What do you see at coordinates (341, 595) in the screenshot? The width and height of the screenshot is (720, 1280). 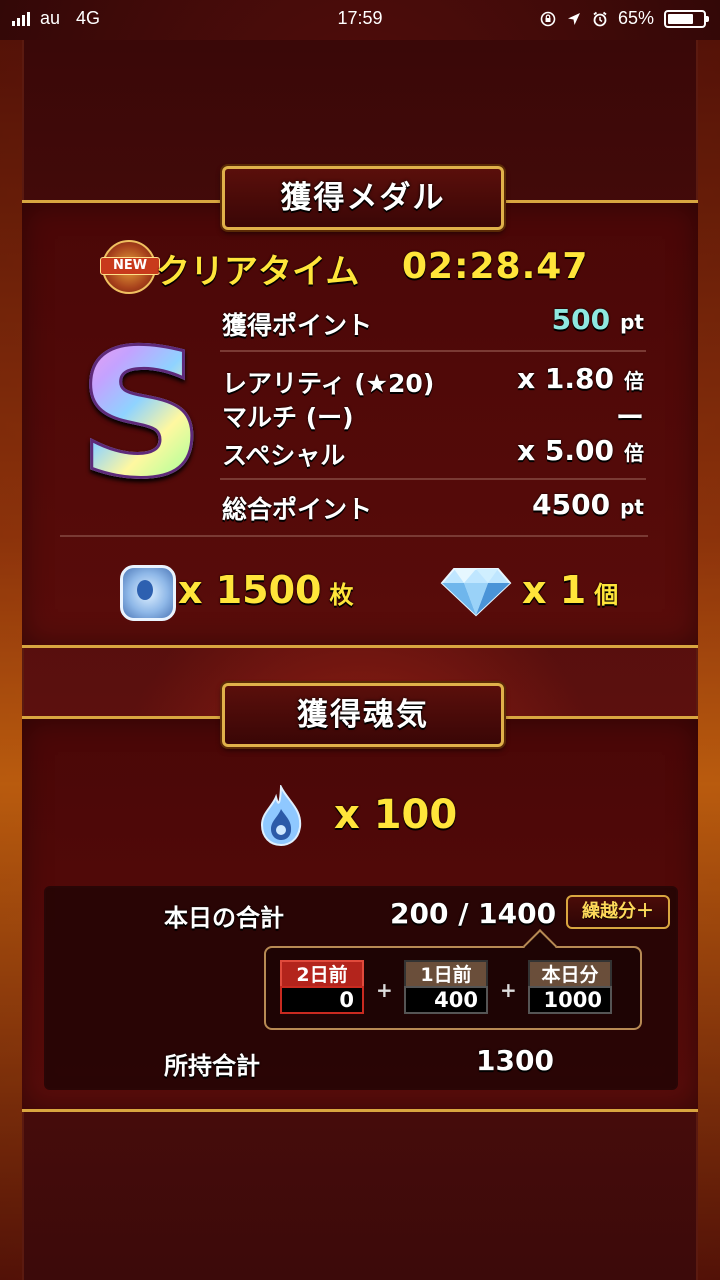 I see `medal-reward-unit: 枚` at bounding box center [341, 595].